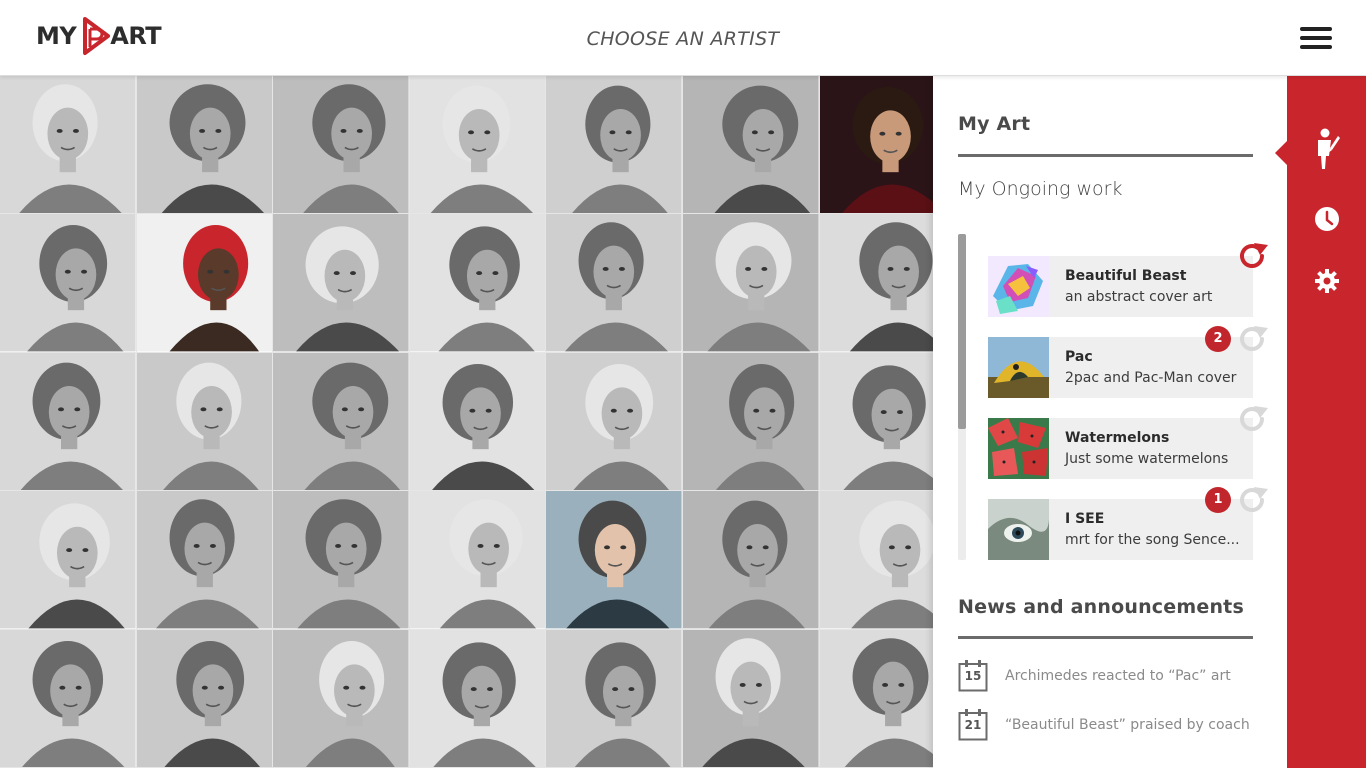  I want to click on my-art-heading: My Art, so click(994, 124).